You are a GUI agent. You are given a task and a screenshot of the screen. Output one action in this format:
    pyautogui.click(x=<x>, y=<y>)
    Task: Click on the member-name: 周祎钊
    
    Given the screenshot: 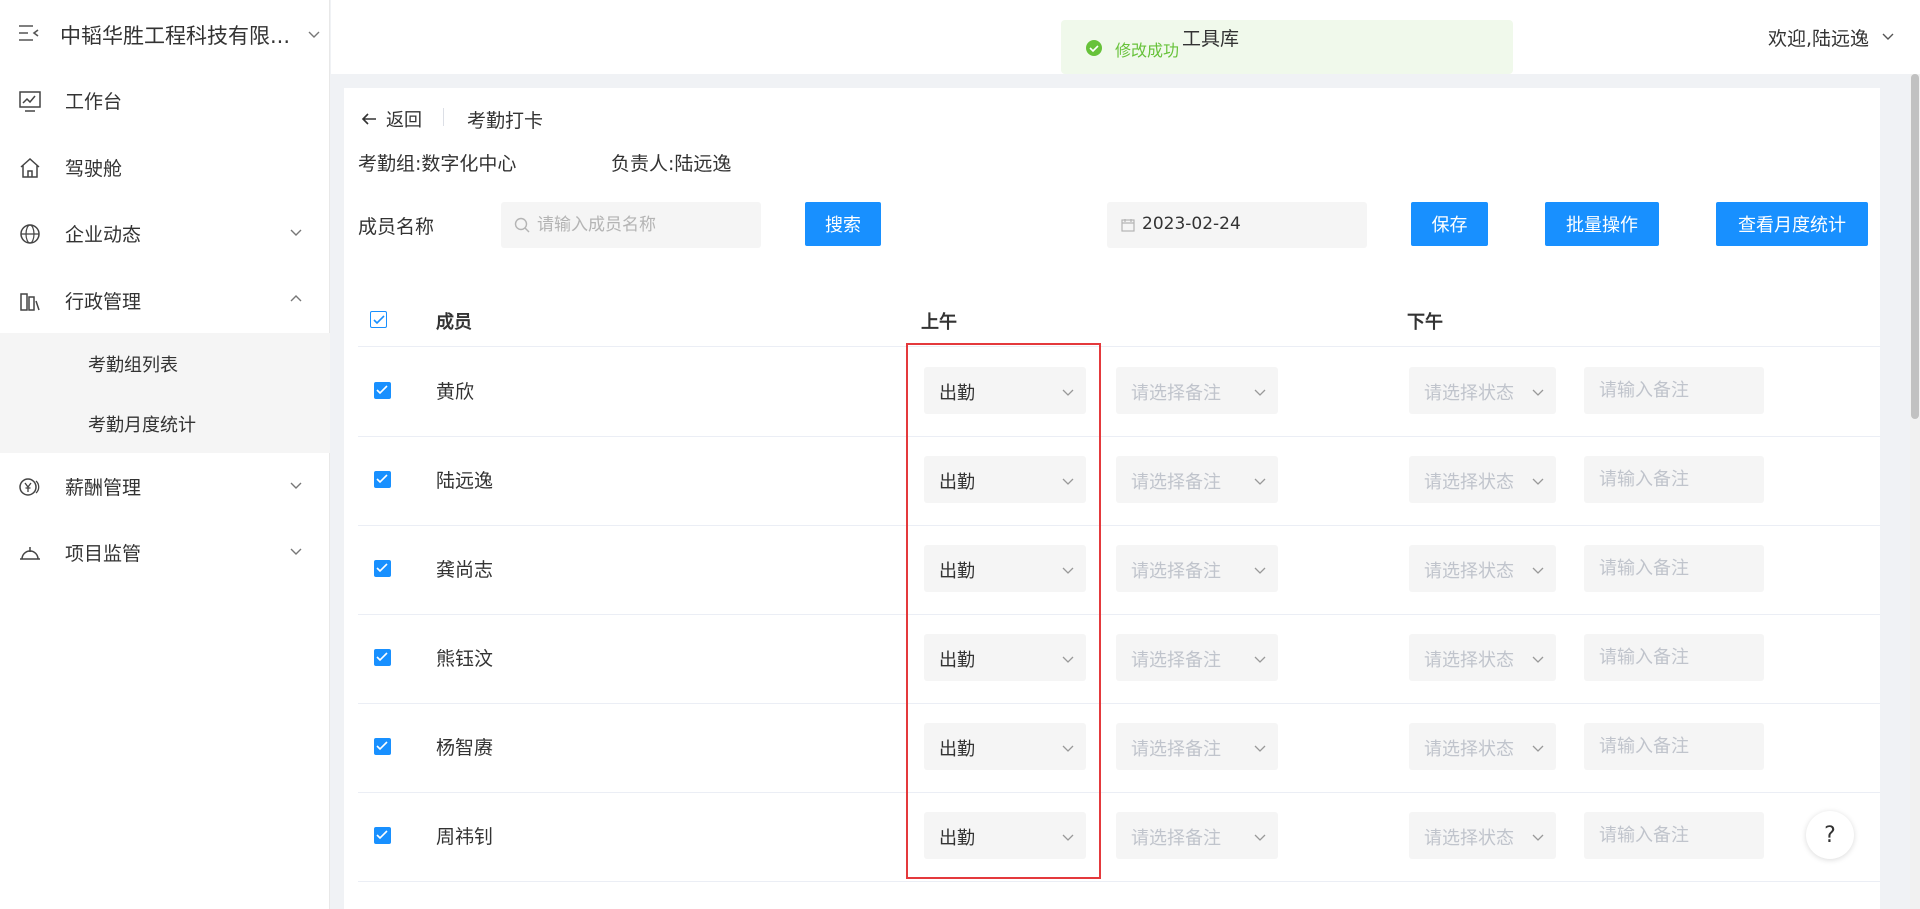 What is the action you would take?
    pyautogui.click(x=465, y=837)
    